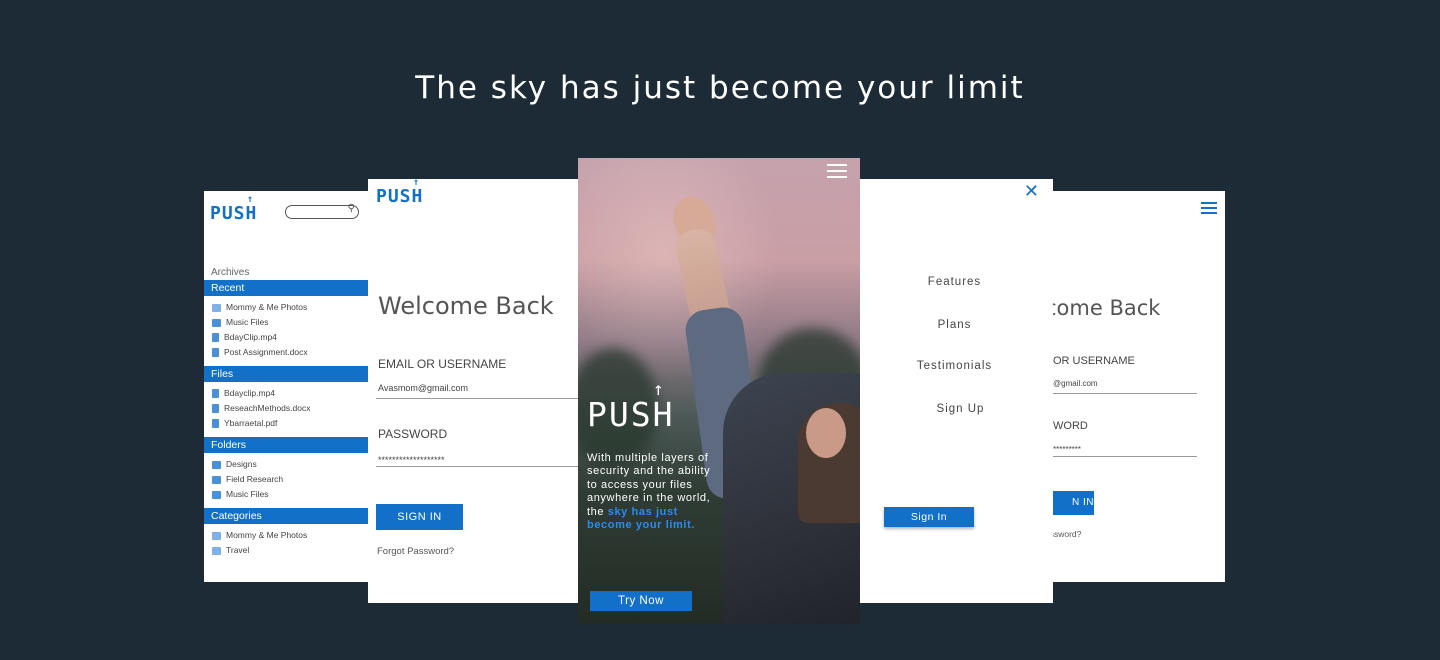 The height and width of the screenshot is (660, 1440). Describe the element at coordinates (290, 423) in the screenshot. I see `list-item: Ybarraetal.pdf` at that location.